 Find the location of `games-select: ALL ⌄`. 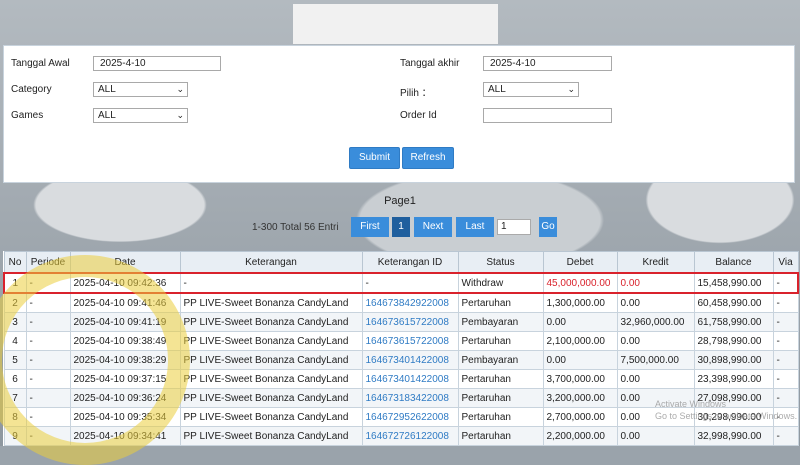

games-select: ALL ⌄ is located at coordinates (140, 115).